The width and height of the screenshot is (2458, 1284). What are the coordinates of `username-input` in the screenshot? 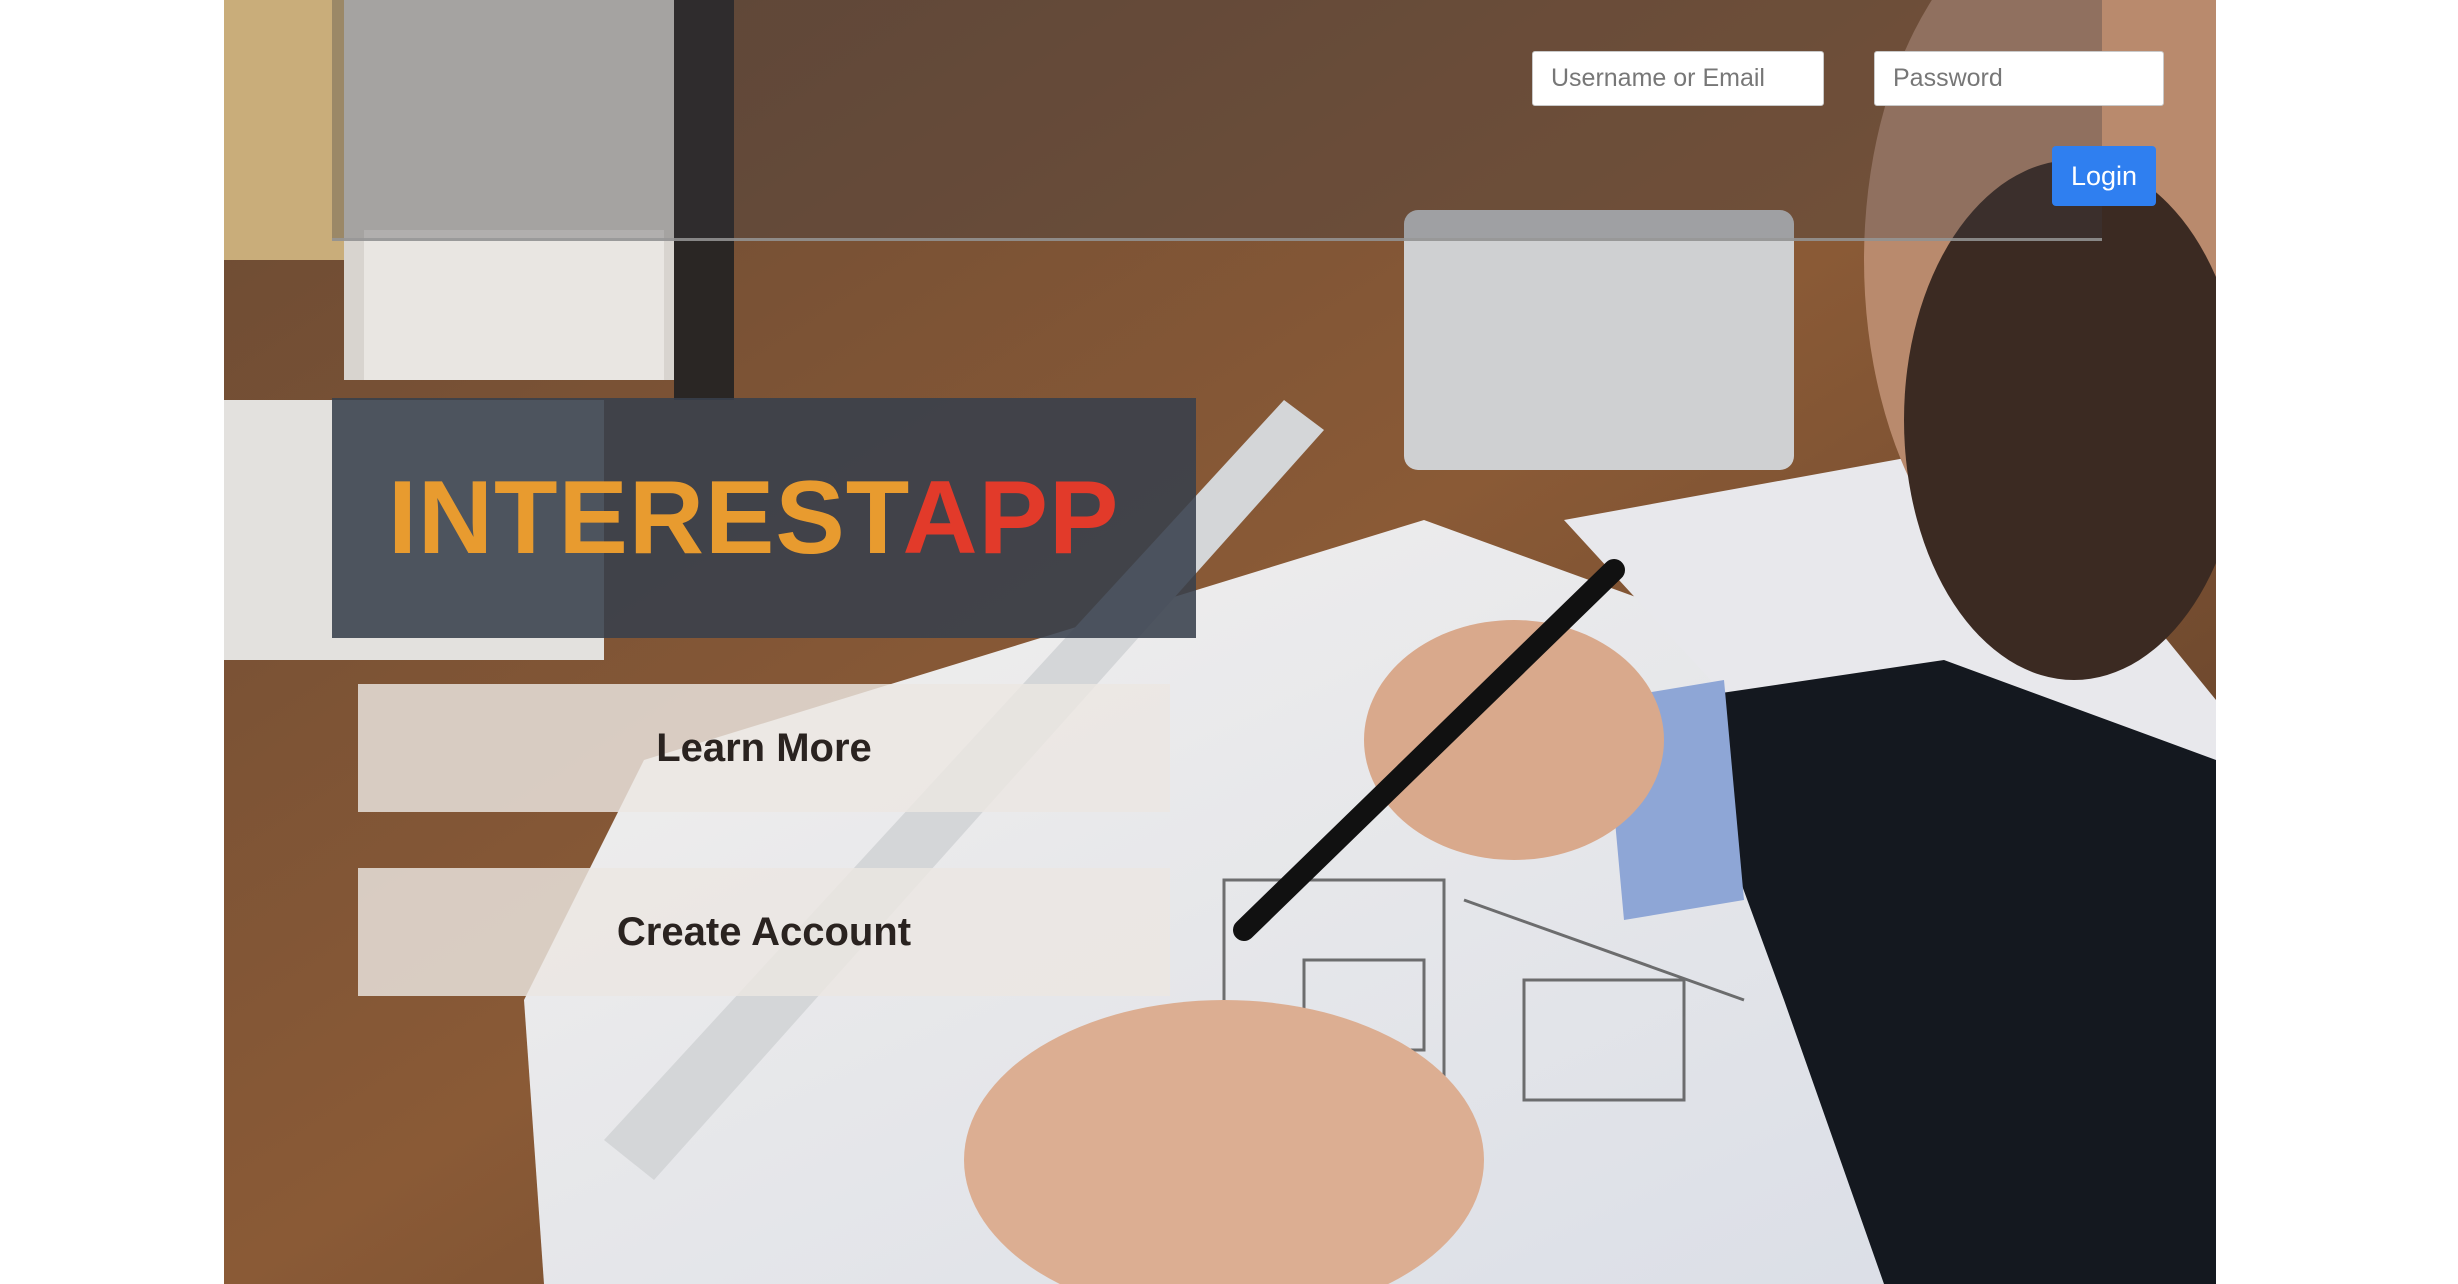 It's located at (1678, 78).